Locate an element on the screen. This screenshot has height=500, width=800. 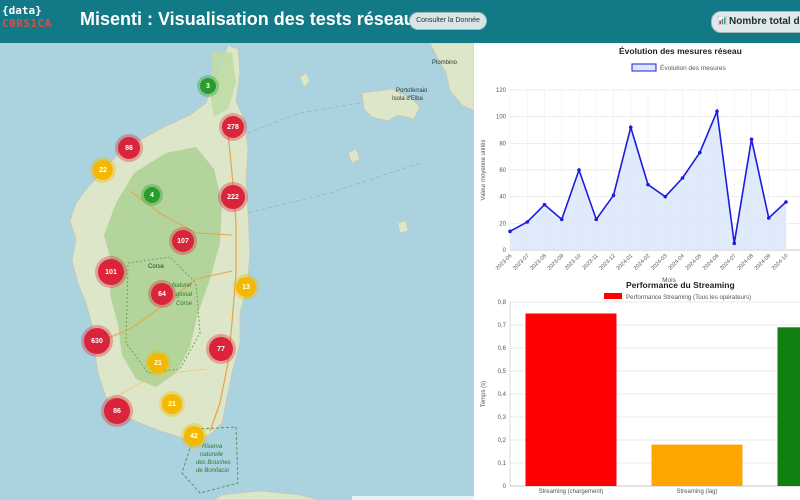
sardinia-coast is located at coordinates (267, 495).